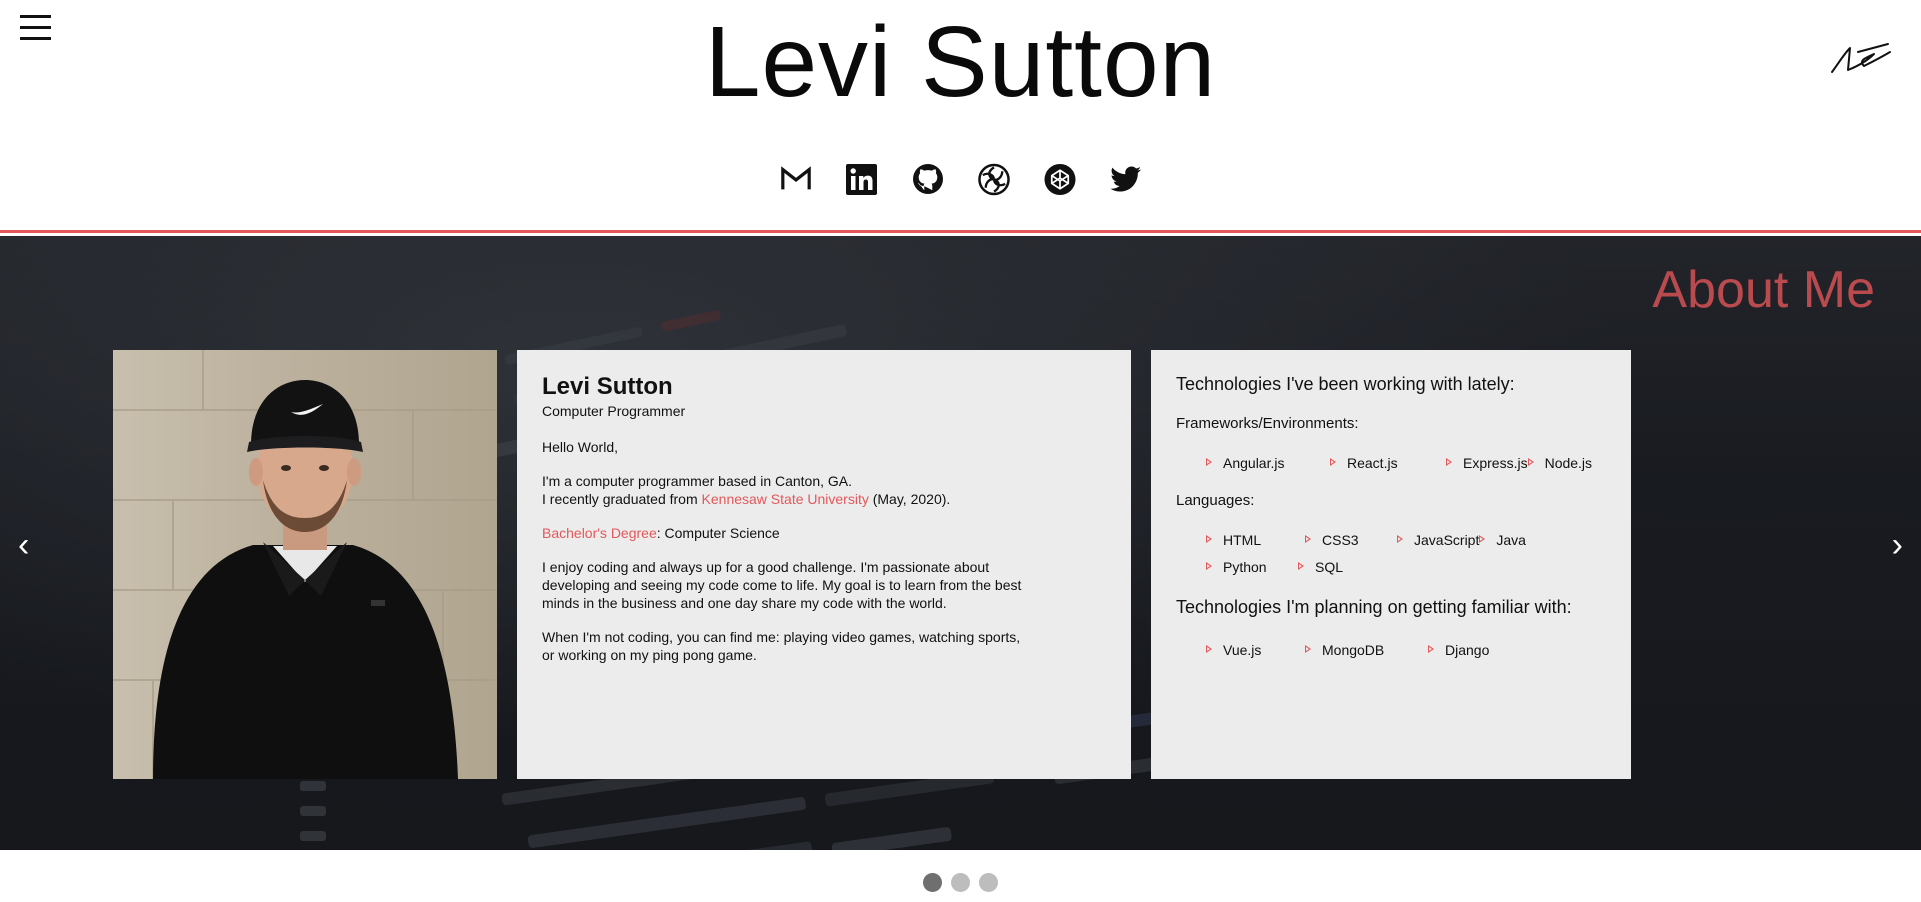 This screenshot has height=902, width=1921. I want to click on bio-grad-prefix: I recently graduated from, so click(622, 499).